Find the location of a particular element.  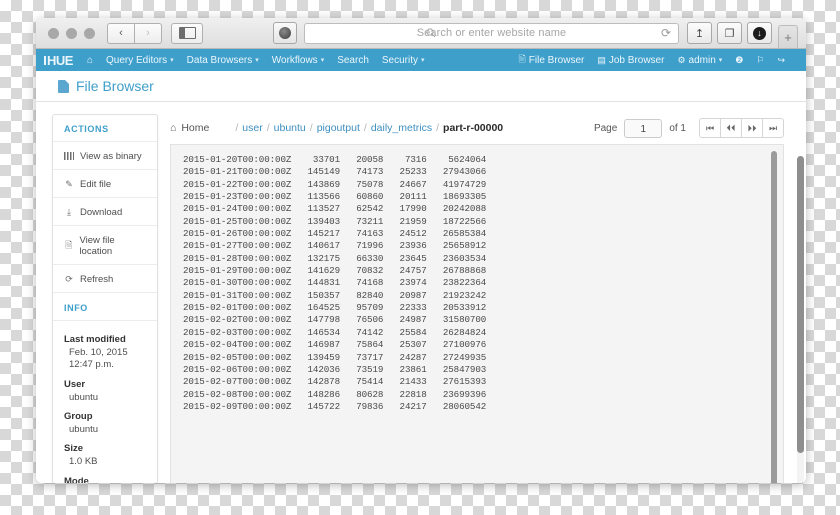

address-bar: Search or enter website name ⟳ is located at coordinates (491, 33).